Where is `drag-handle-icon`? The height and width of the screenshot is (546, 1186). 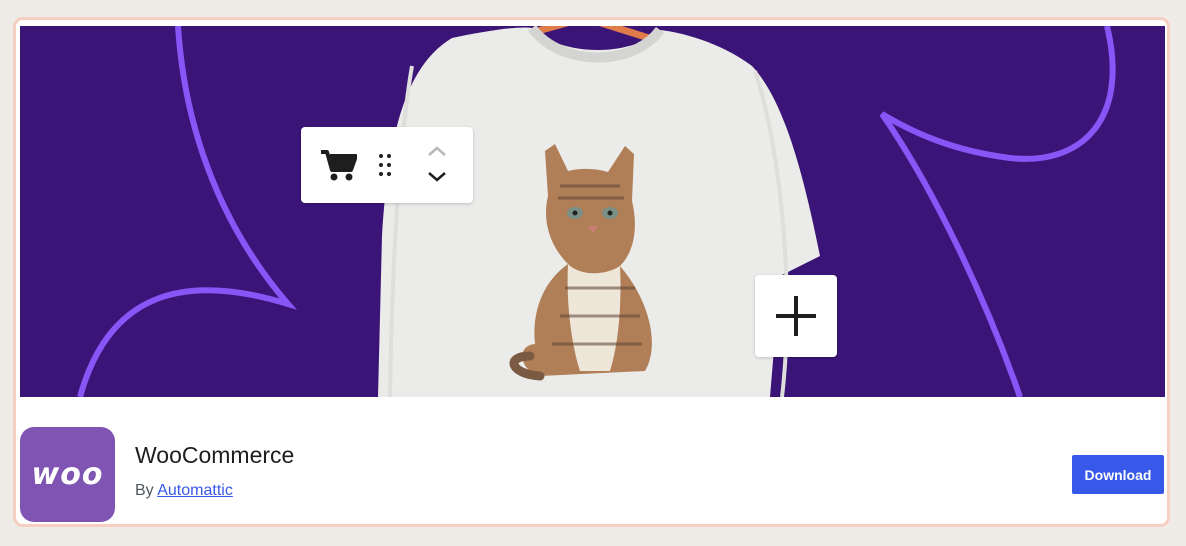 drag-handle-icon is located at coordinates (385, 165).